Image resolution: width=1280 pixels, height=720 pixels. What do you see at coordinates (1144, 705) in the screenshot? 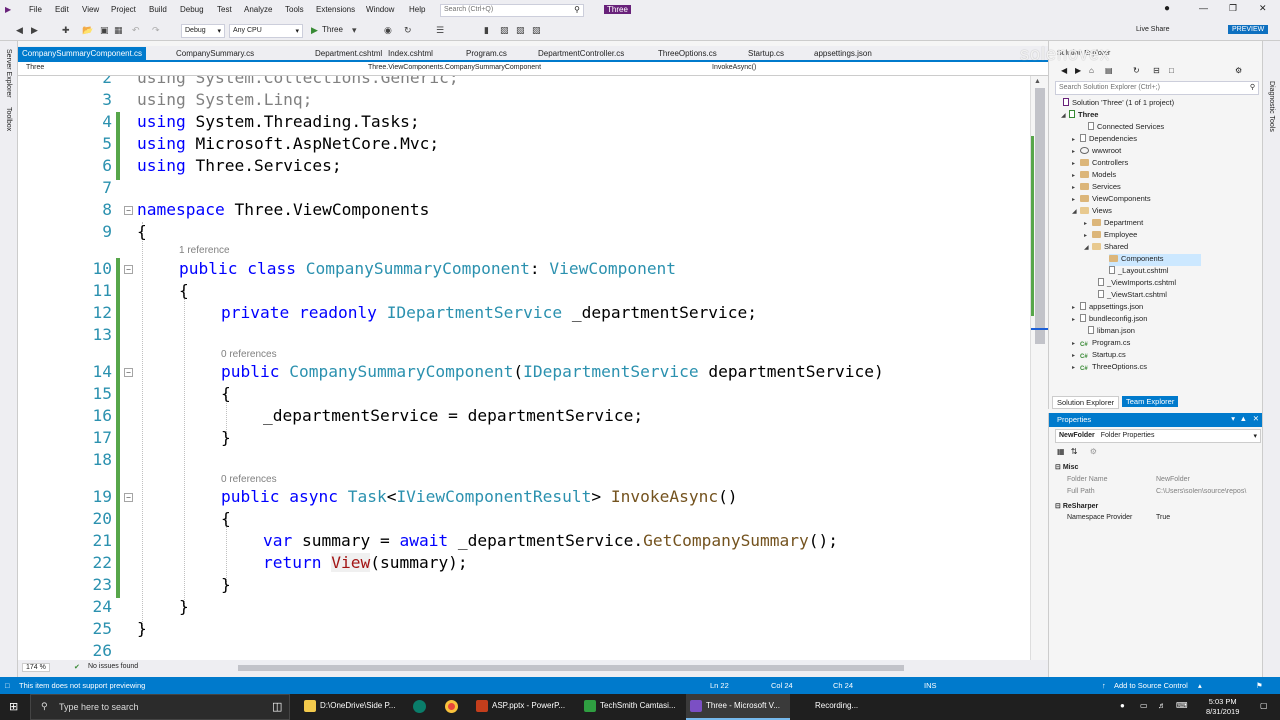
I see `network-icon: ▭` at bounding box center [1144, 705].